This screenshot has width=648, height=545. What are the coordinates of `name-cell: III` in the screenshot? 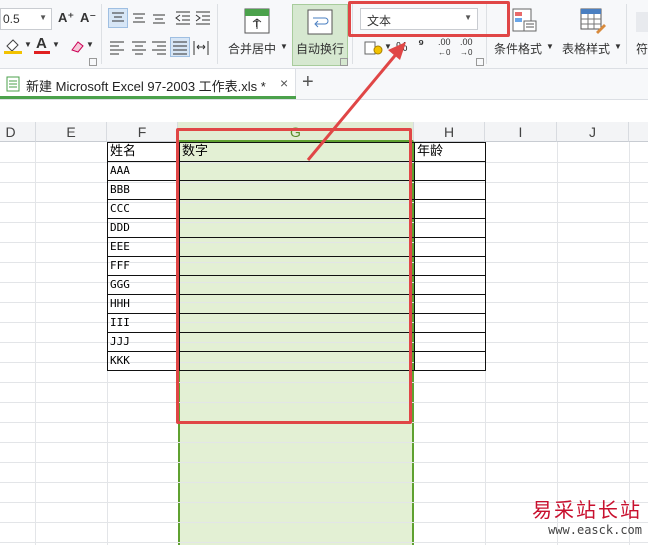 It's located at (143, 323).